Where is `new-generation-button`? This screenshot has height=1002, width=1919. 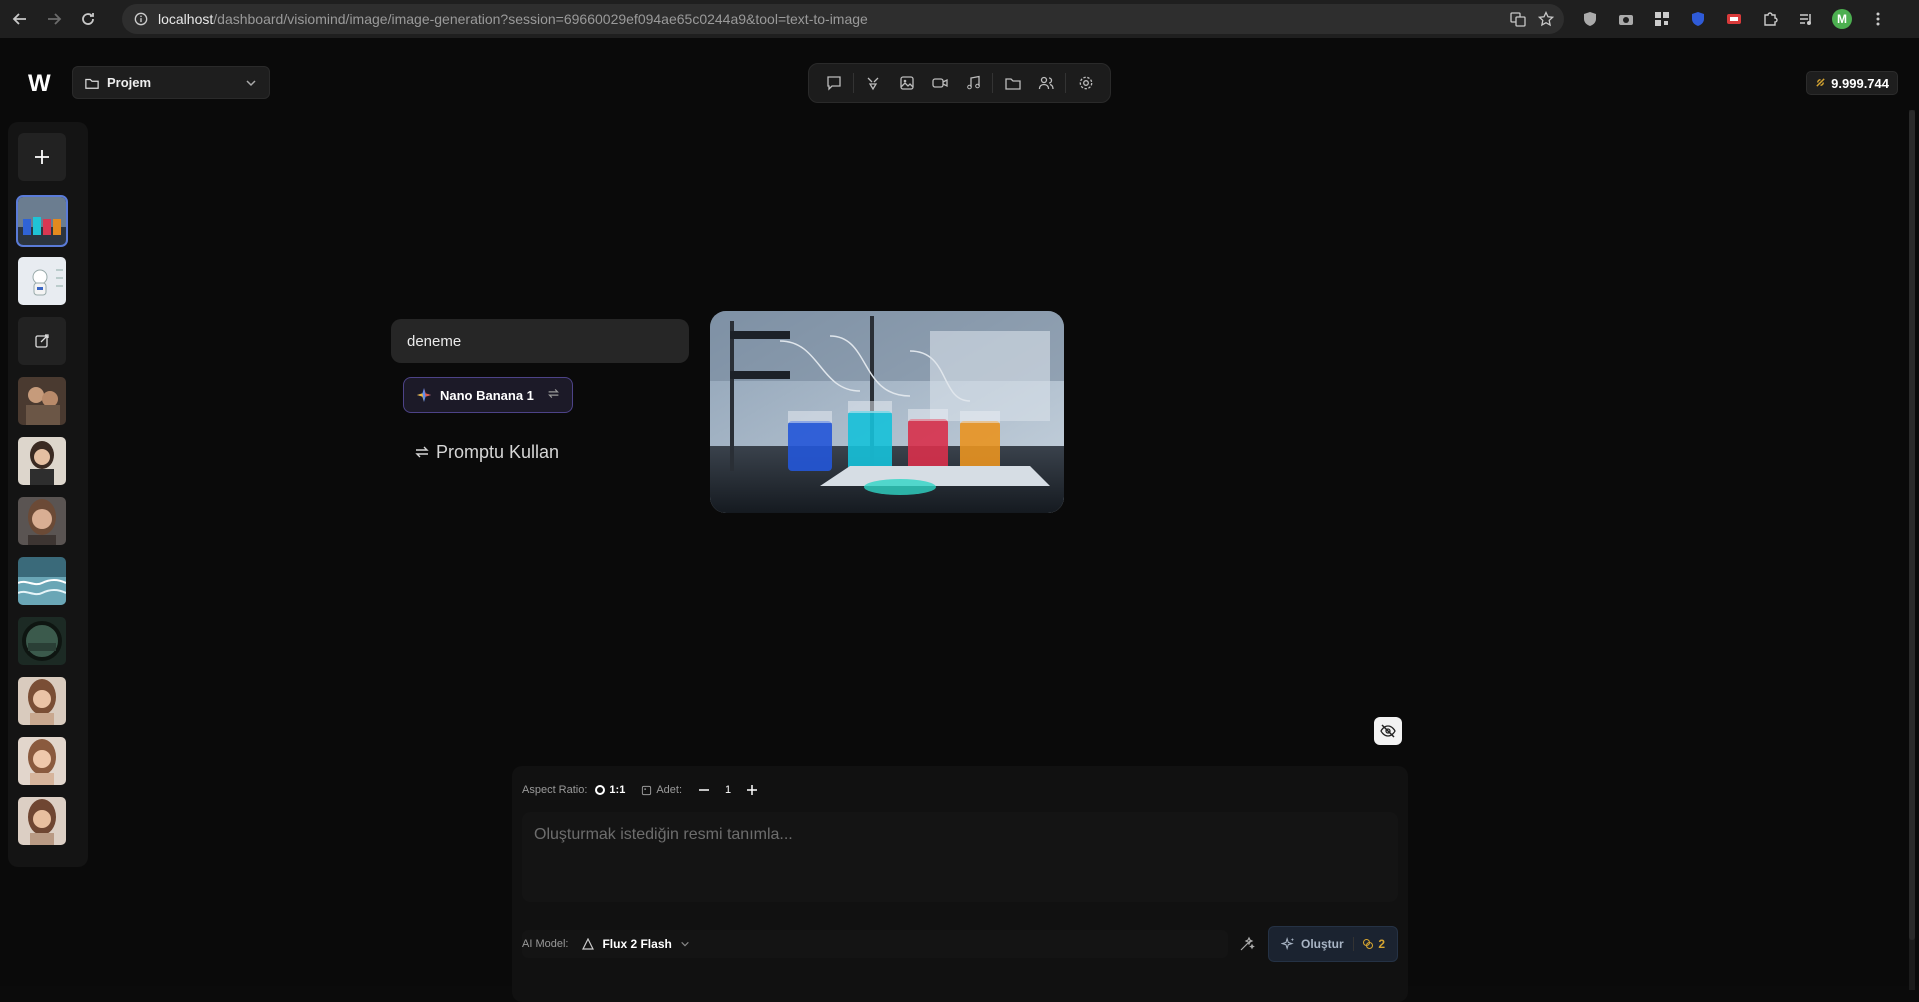 new-generation-button is located at coordinates (42, 157).